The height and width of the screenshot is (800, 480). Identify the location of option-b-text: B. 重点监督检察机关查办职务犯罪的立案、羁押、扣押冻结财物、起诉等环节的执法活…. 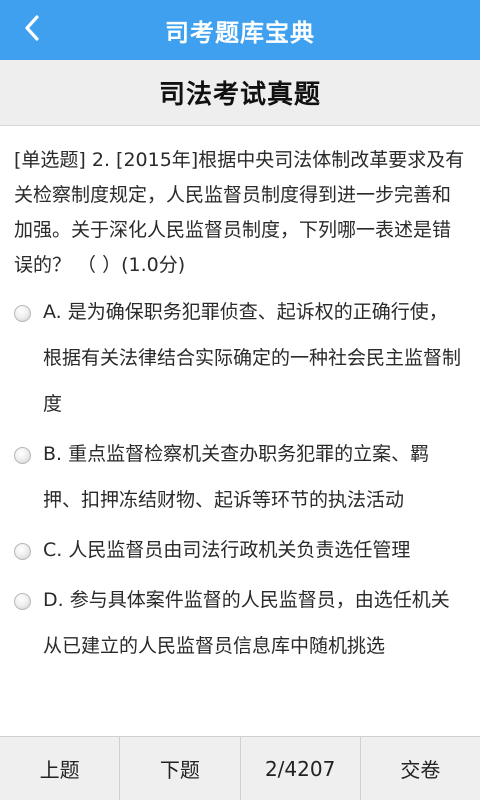
(236, 477).